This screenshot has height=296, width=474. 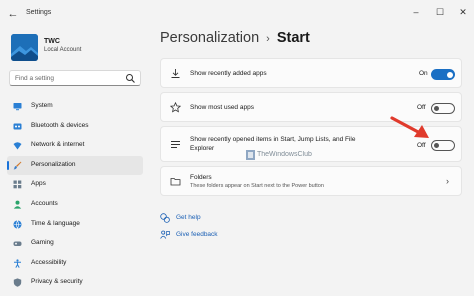 I want to click on accessibility-icon, so click(x=17, y=263).